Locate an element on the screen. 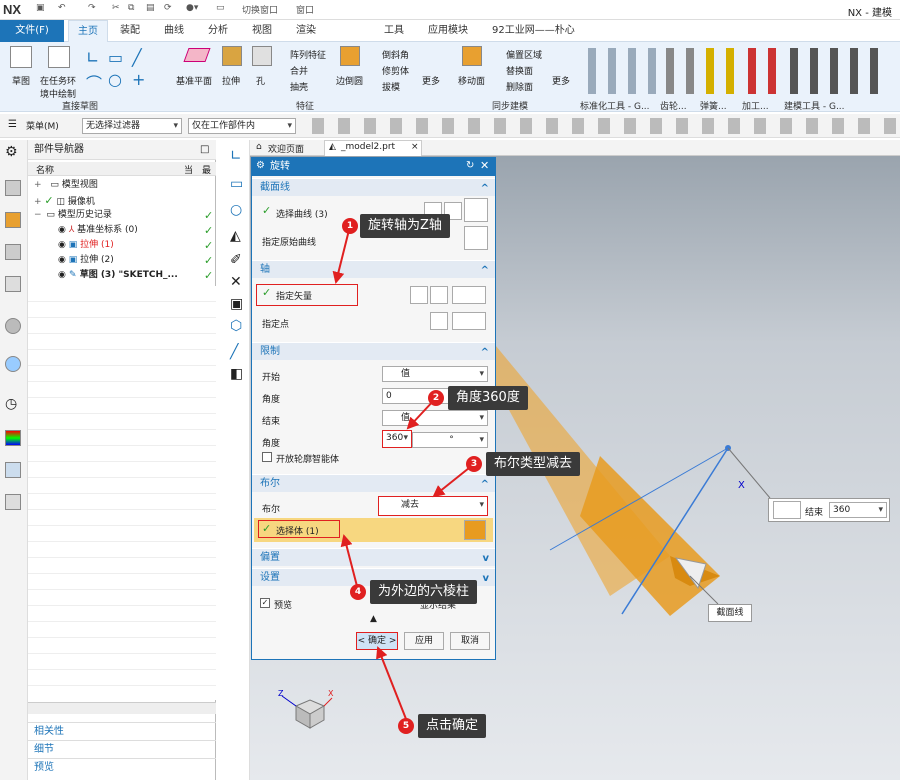 This screenshot has width=900, height=780. callout-5-badge: 5 is located at coordinates (406, 726).